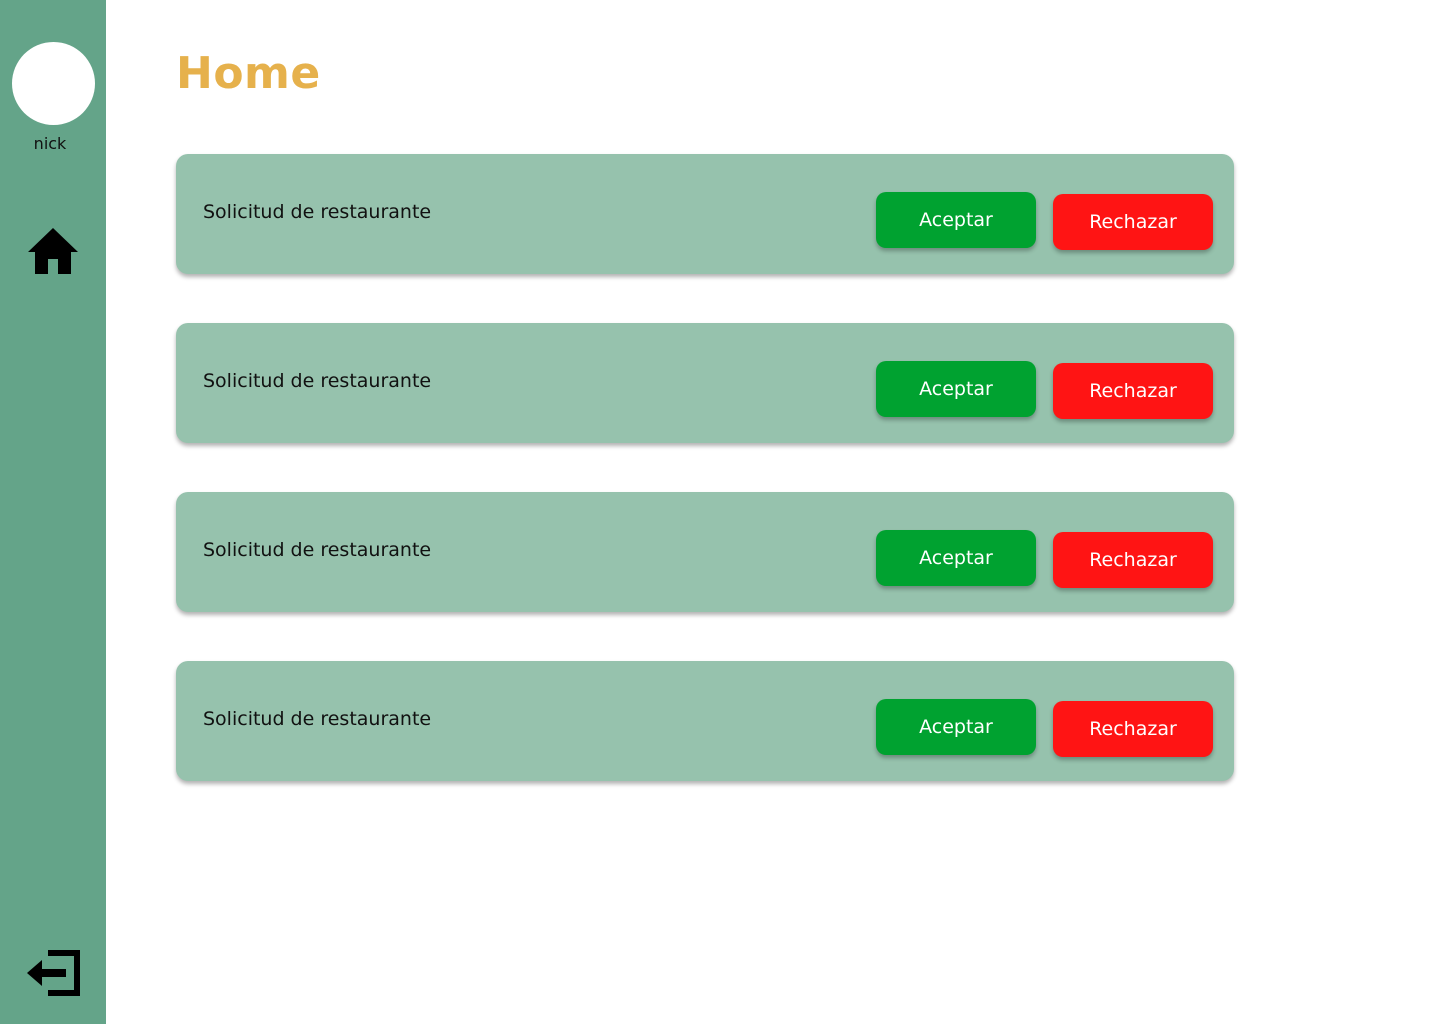  Describe the element at coordinates (50, 143) in the screenshot. I see `username: nick` at that location.